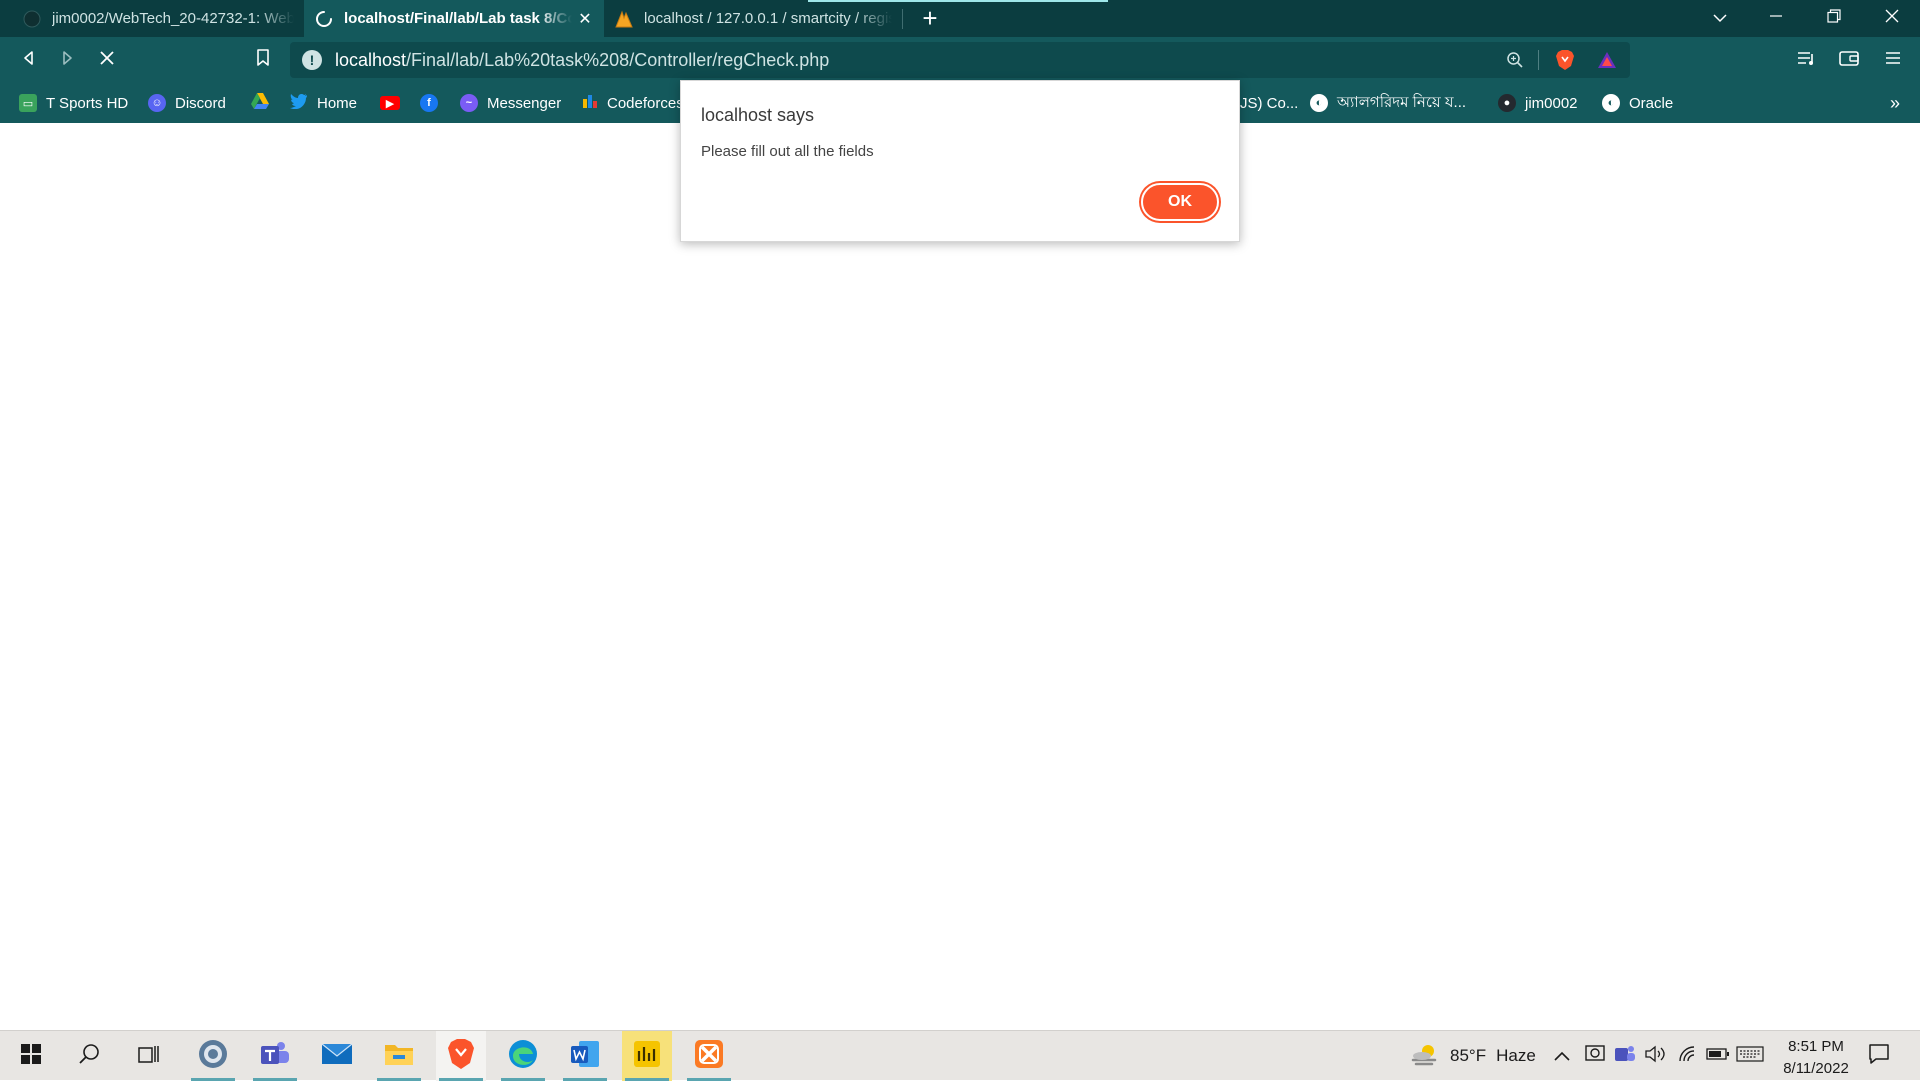 The height and width of the screenshot is (1081, 1920). What do you see at coordinates (1538, 103) in the screenshot?
I see `bookmark-jim0002: ● jim0002` at bounding box center [1538, 103].